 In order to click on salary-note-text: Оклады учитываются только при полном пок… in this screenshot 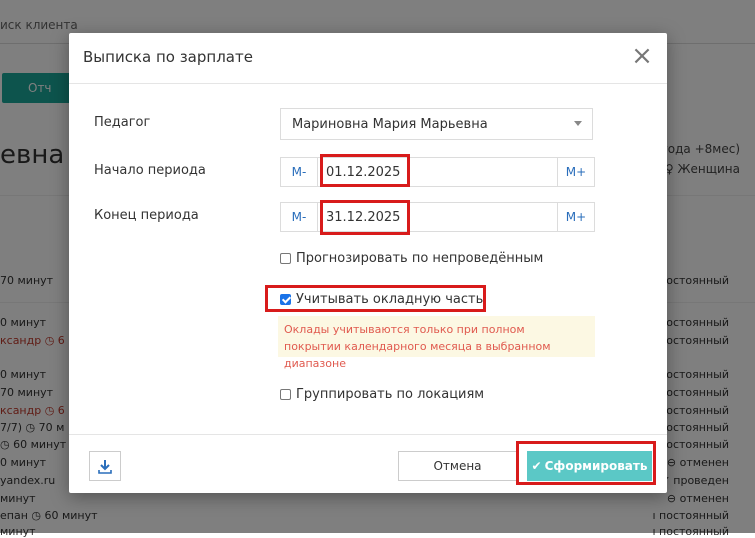, I will do `click(417, 346)`.